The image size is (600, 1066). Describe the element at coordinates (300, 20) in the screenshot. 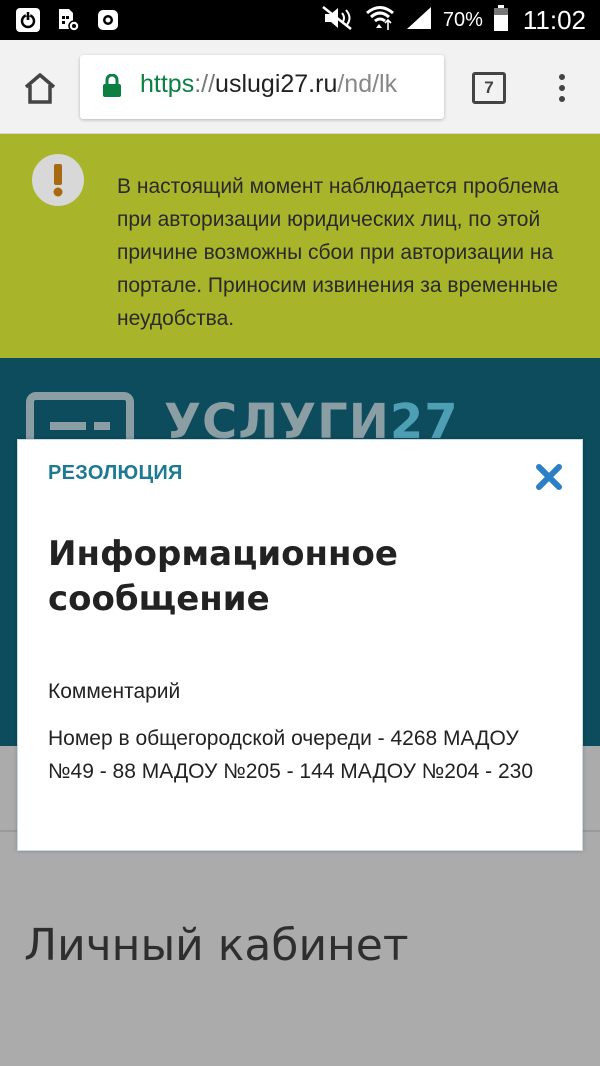

I see `status-bar: 70% 11:02` at that location.